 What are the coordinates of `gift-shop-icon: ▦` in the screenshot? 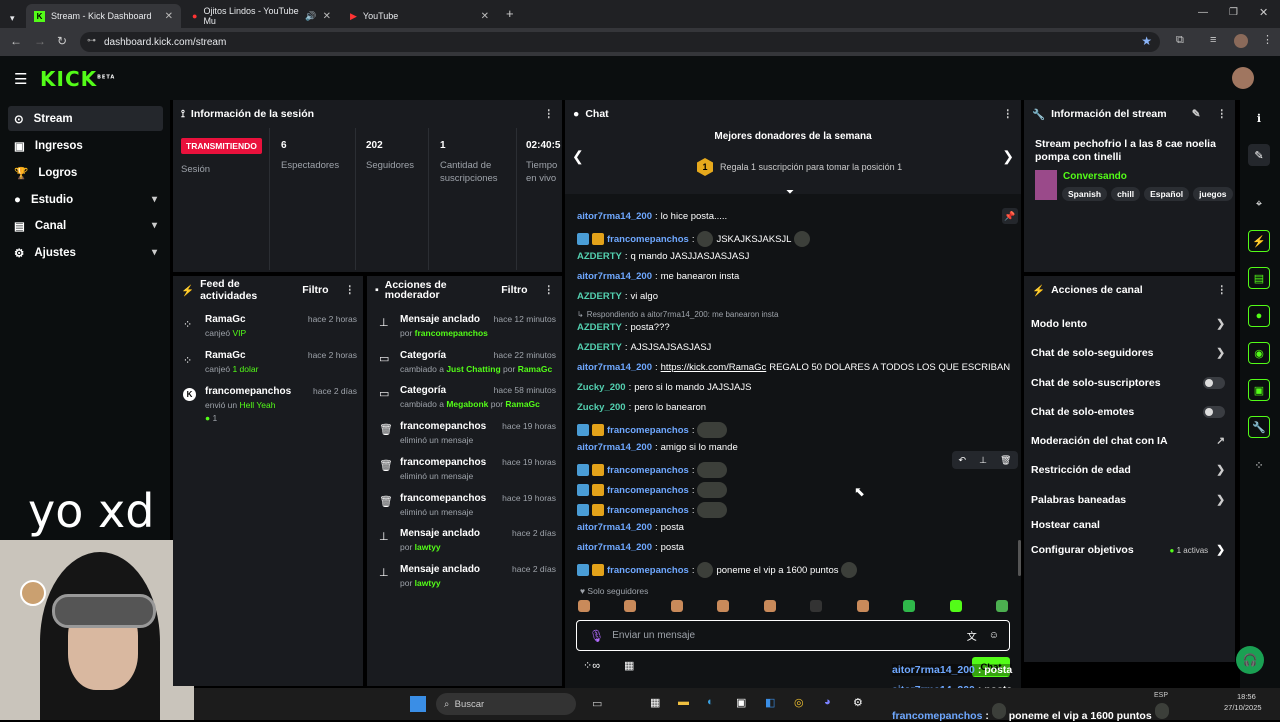 It's located at (629, 665).